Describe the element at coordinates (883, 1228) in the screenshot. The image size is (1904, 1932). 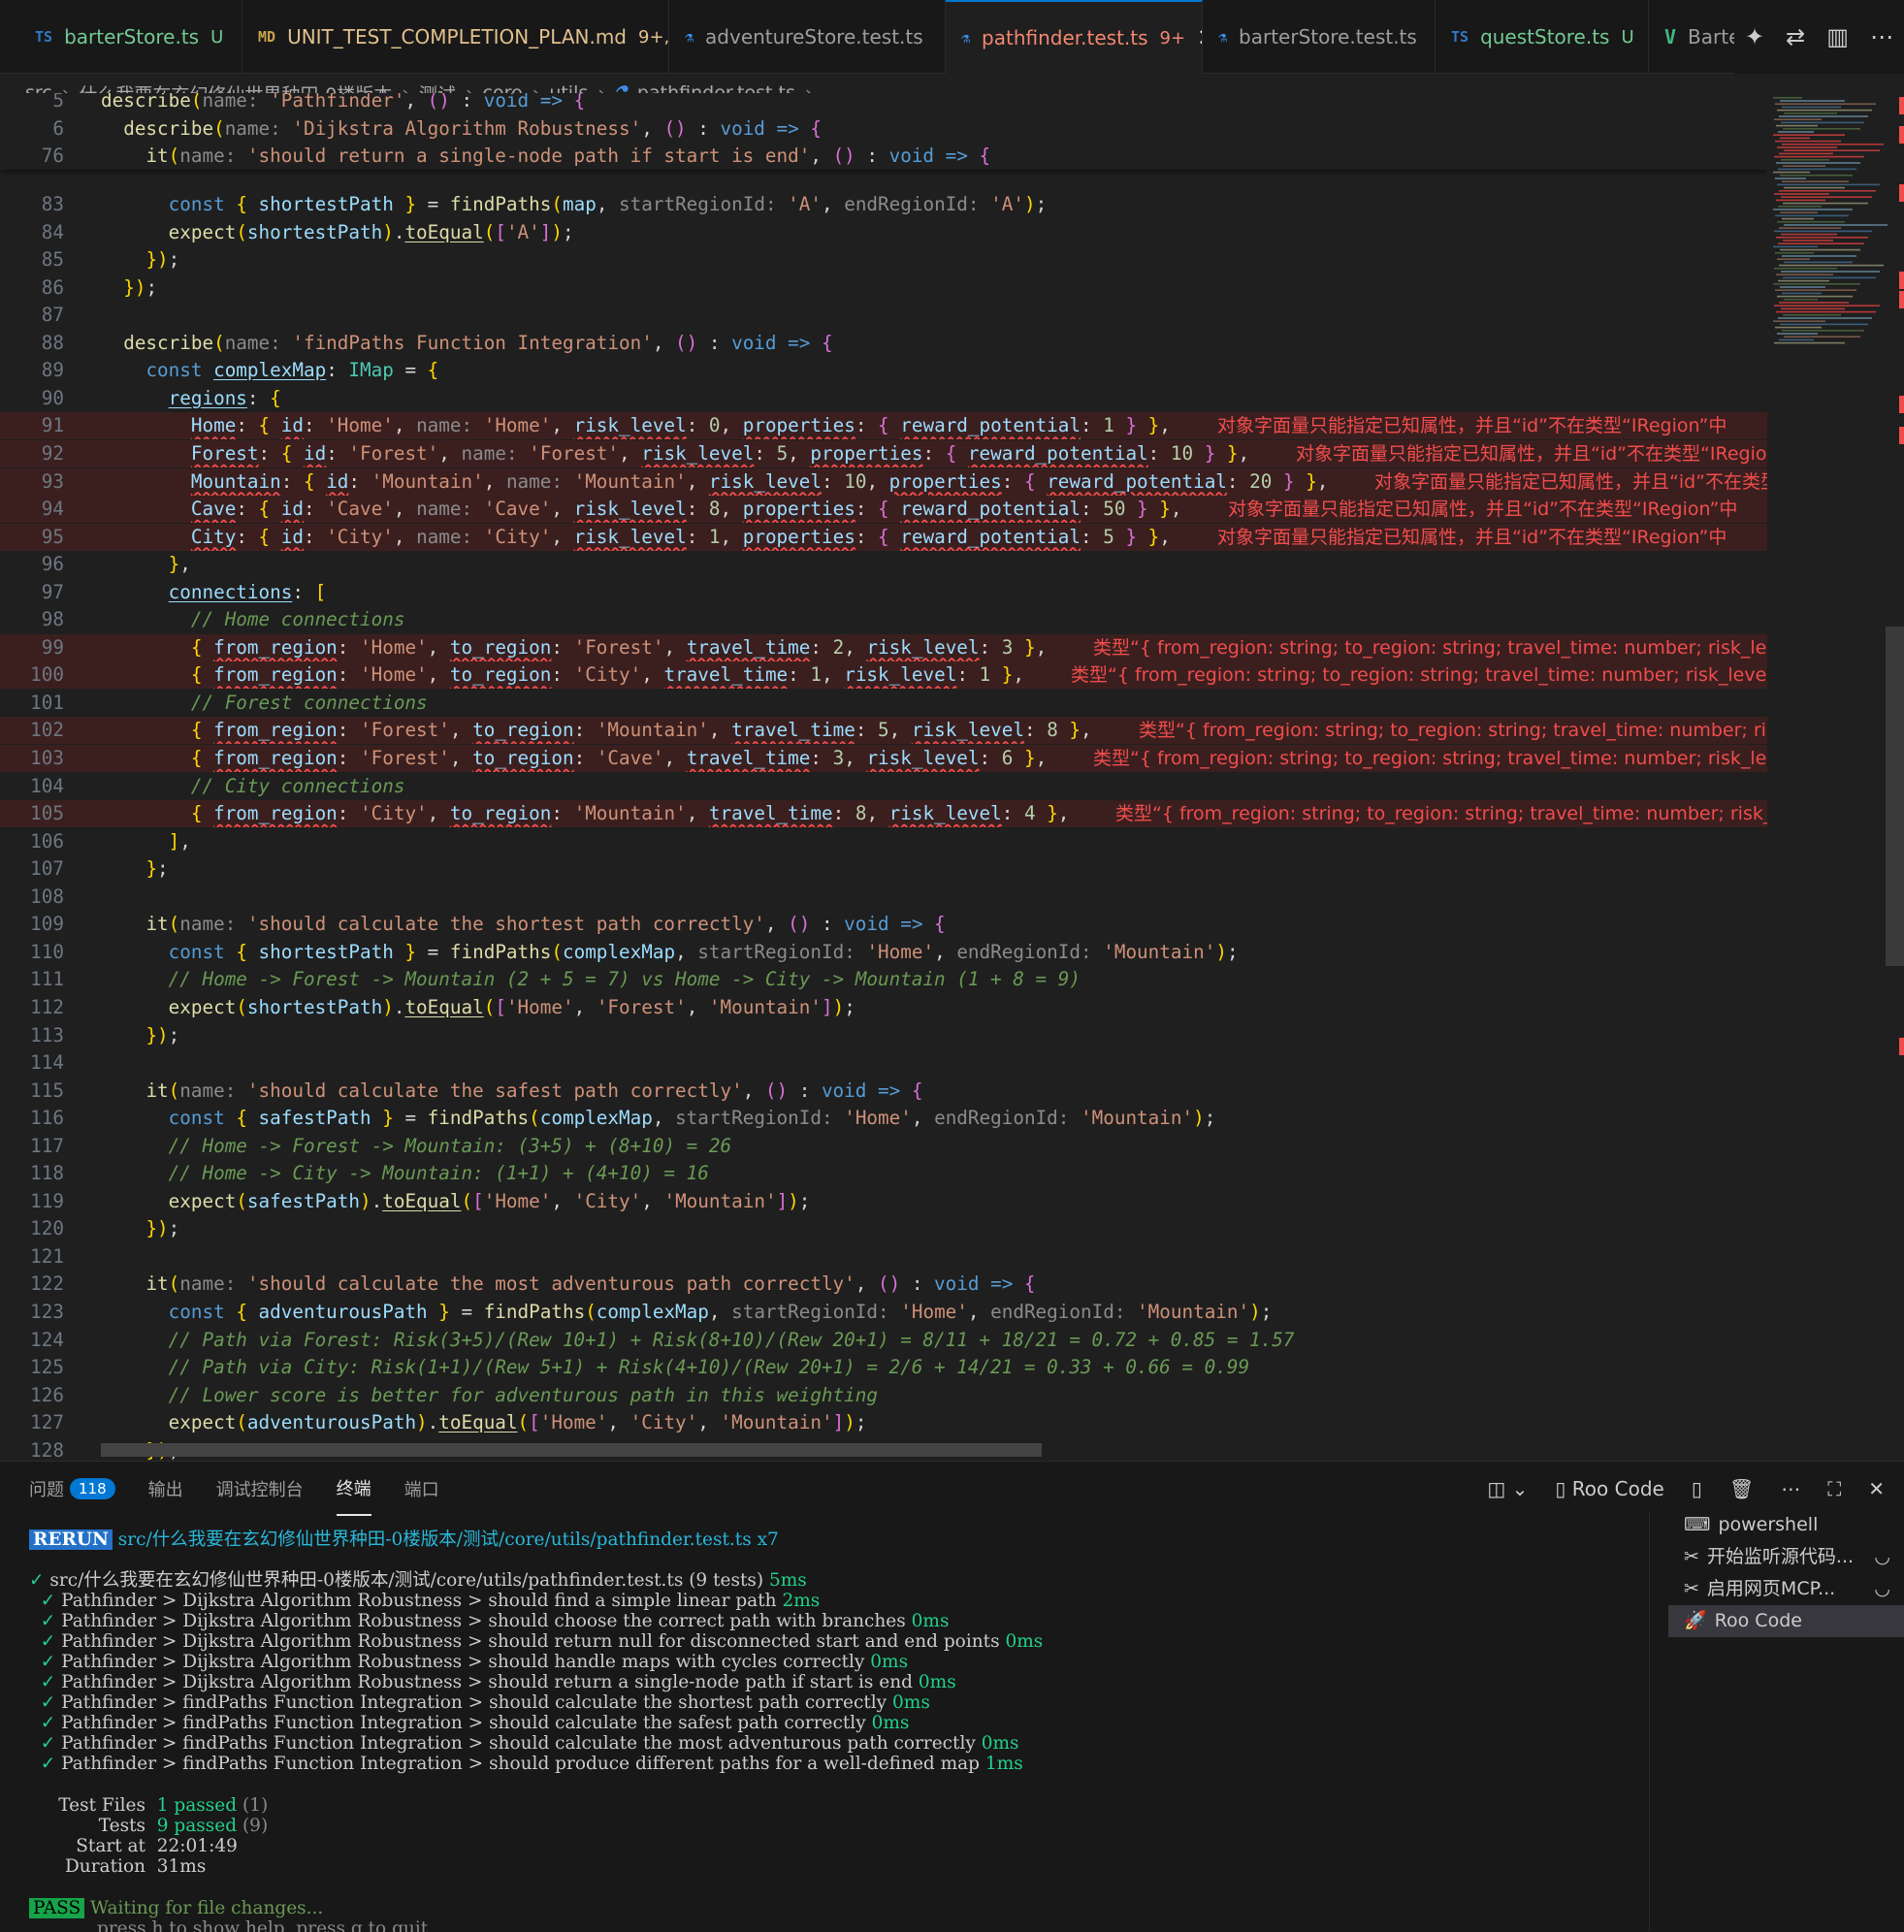
I see `code-line: 120 });` at that location.